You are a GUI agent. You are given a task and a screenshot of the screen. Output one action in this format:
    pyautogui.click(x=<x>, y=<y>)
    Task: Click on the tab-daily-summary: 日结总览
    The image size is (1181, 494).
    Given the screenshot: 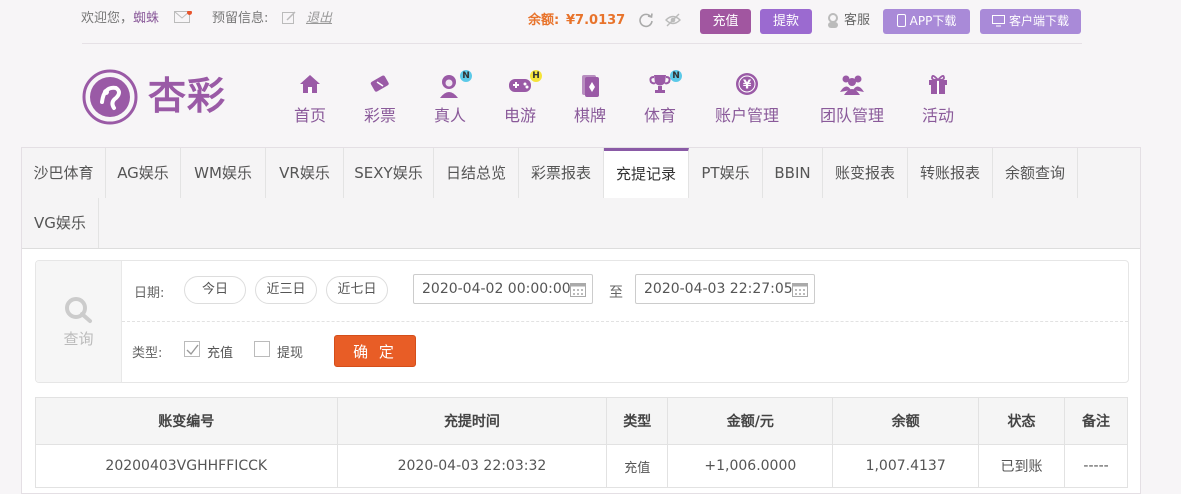 What is the action you would take?
    pyautogui.click(x=476, y=173)
    